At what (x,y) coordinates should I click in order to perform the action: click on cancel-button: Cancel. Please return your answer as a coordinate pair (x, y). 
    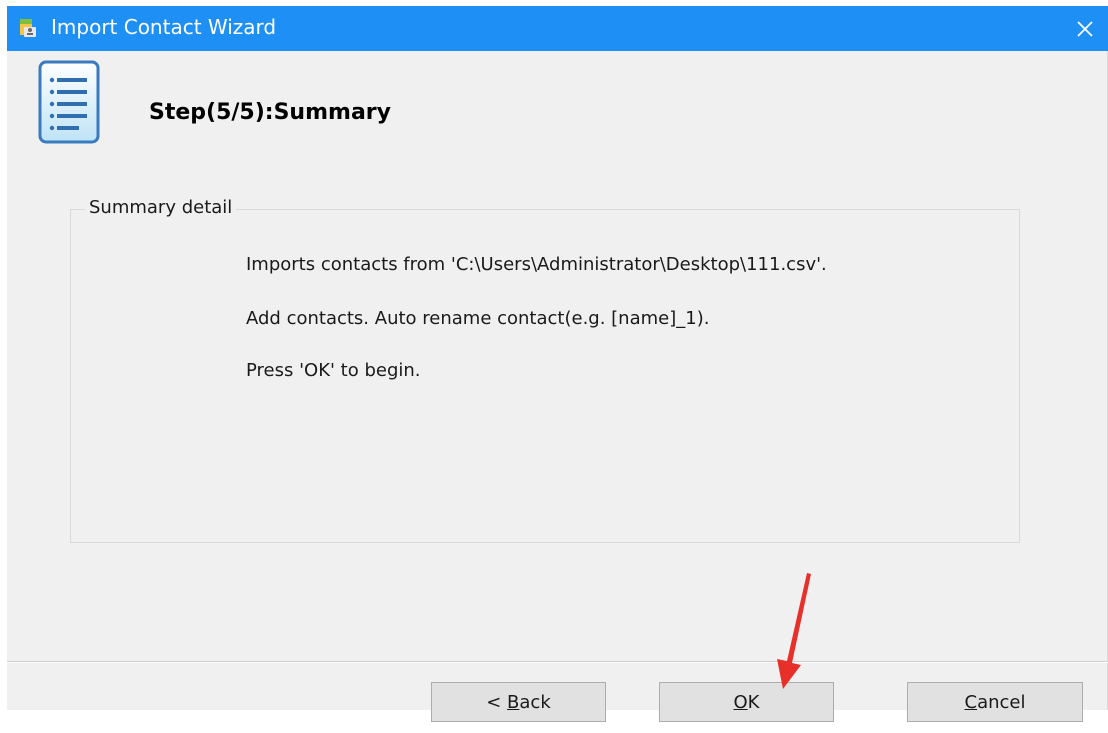
    Looking at the image, I should click on (995, 702).